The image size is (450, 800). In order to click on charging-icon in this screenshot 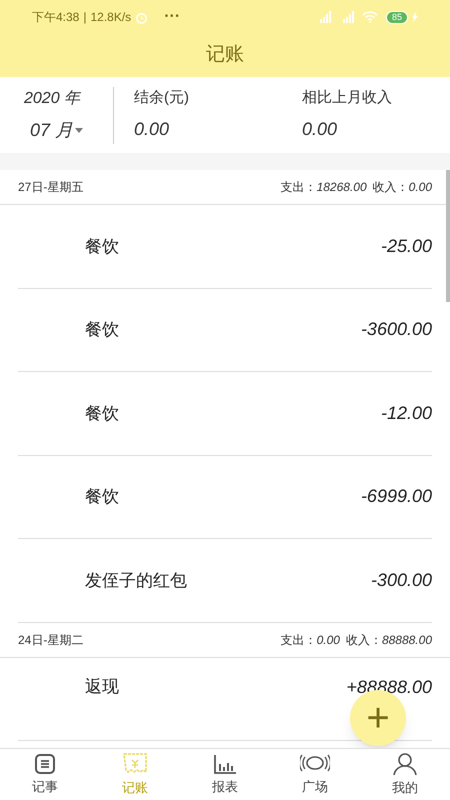, I will do `click(415, 17)`.